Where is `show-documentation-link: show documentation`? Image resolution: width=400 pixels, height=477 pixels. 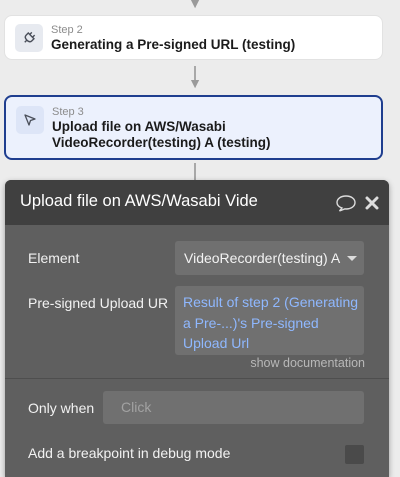 show-documentation-link: show documentation is located at coordinates (307, 363).